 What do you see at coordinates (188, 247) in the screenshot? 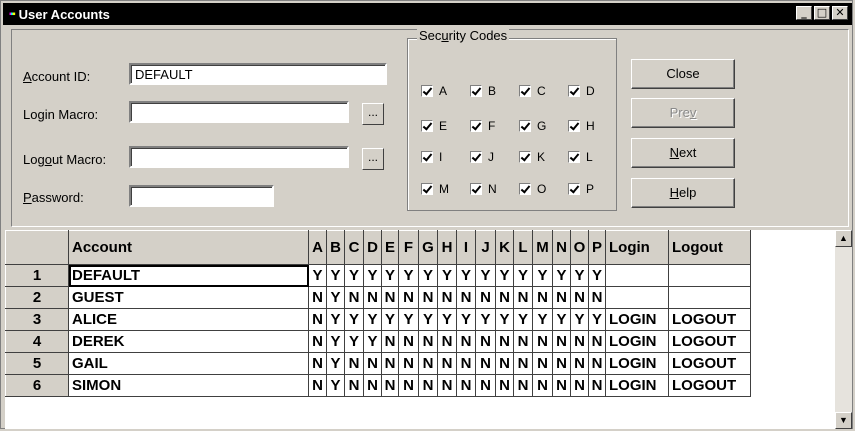
I see `column-header-account: Account` at bounding box center [188, 247].